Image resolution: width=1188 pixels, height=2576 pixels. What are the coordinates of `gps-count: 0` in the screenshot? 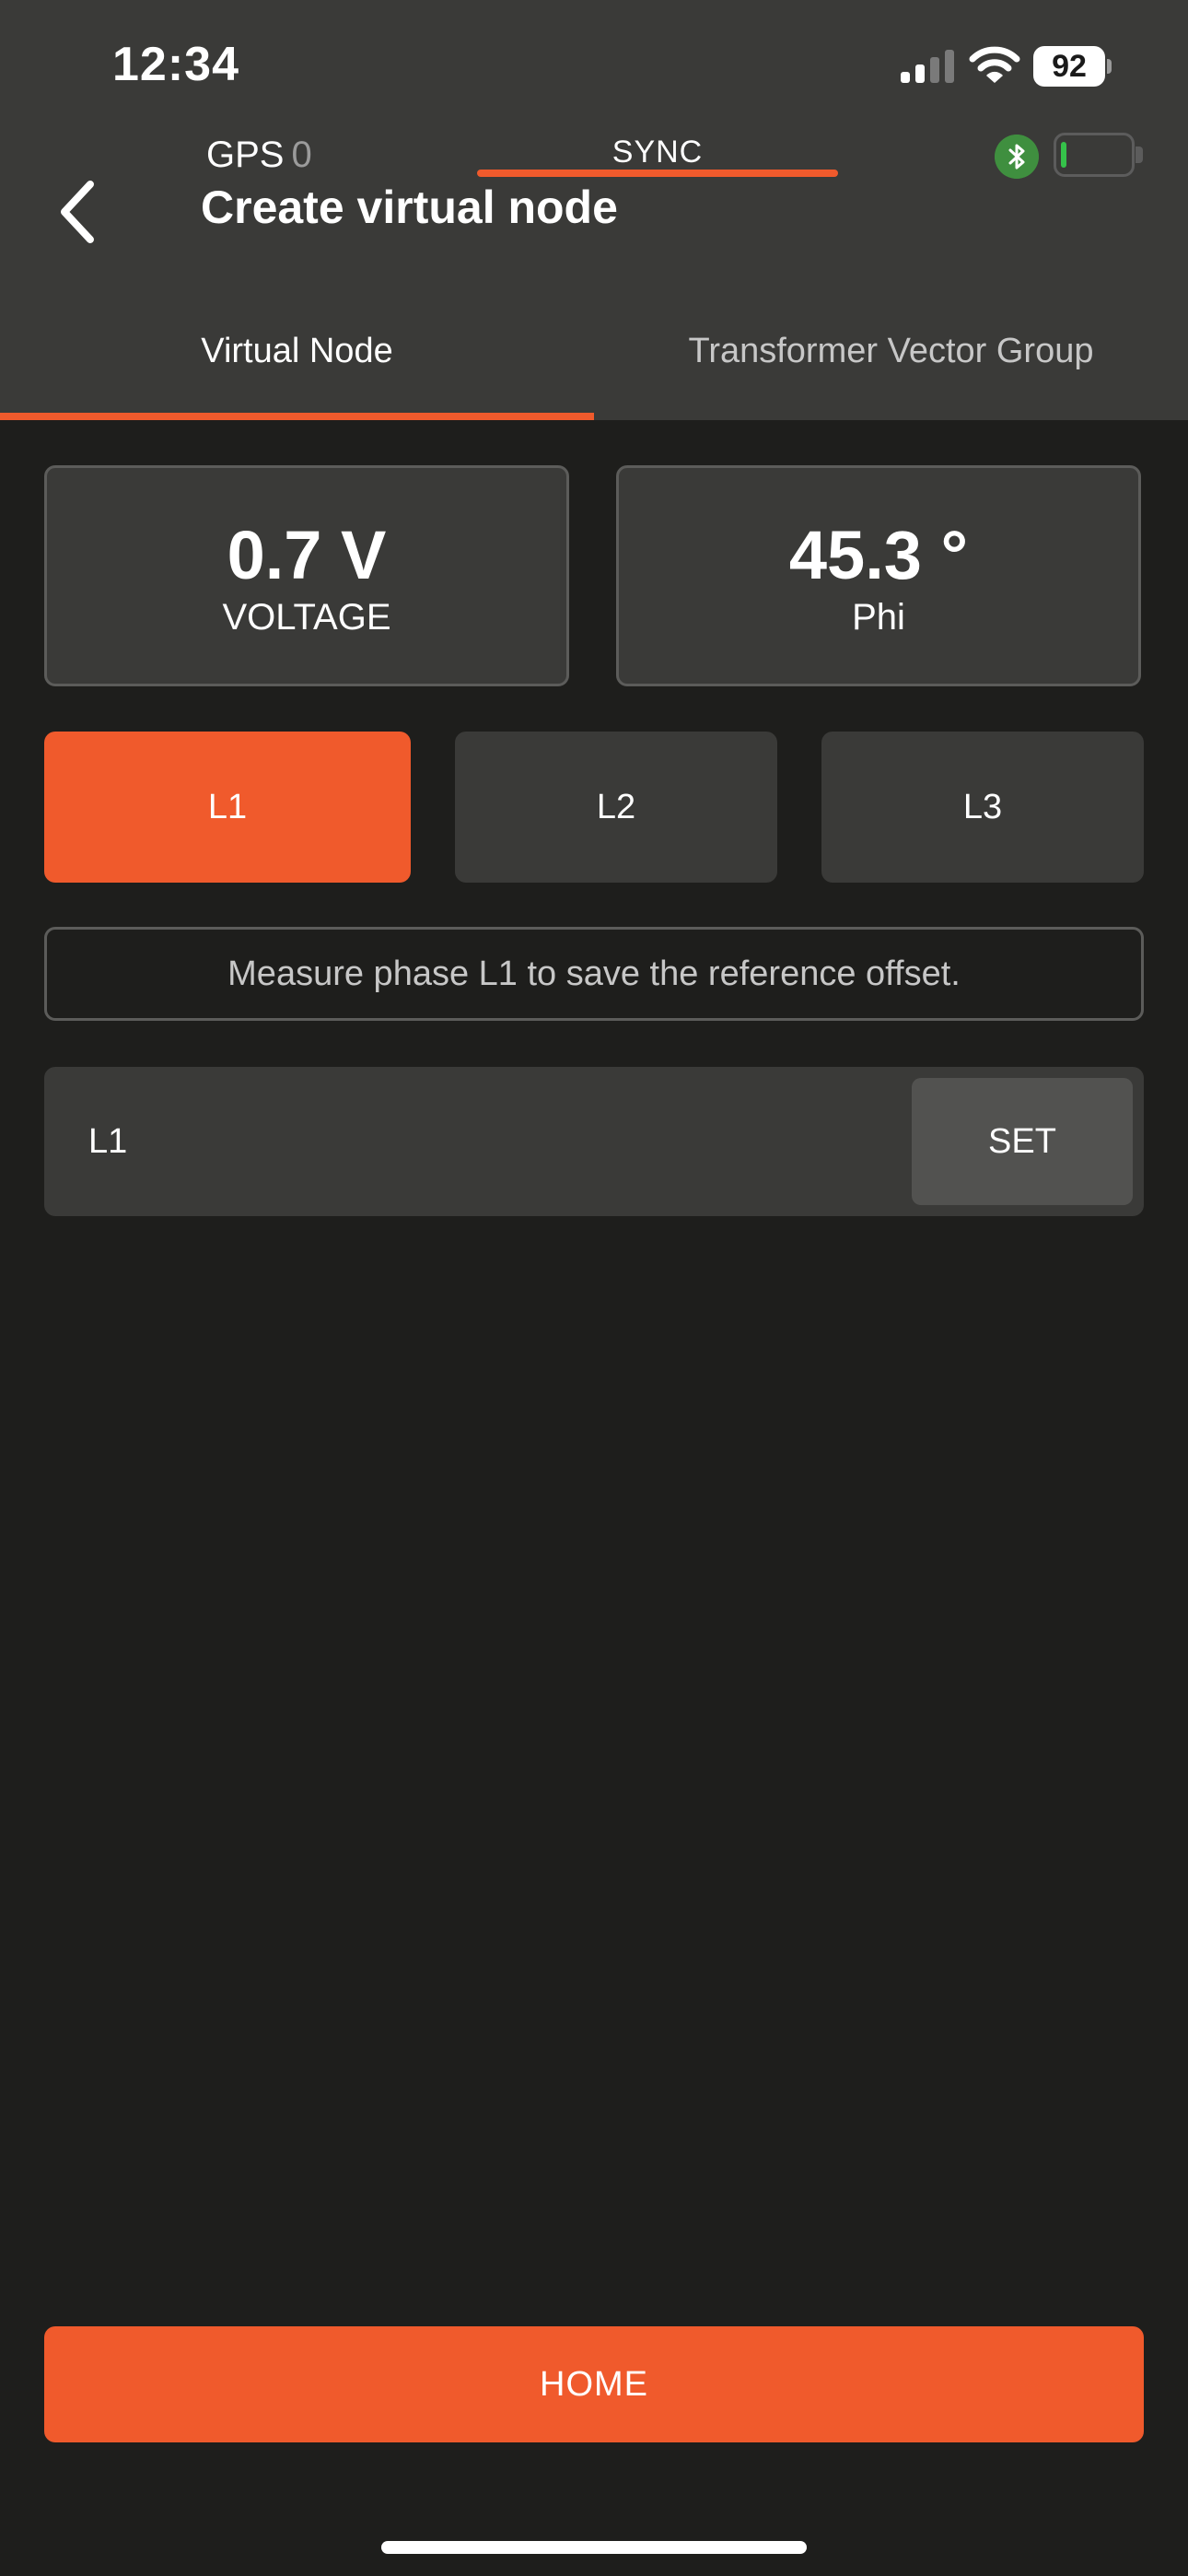 It's located at (301, 155).